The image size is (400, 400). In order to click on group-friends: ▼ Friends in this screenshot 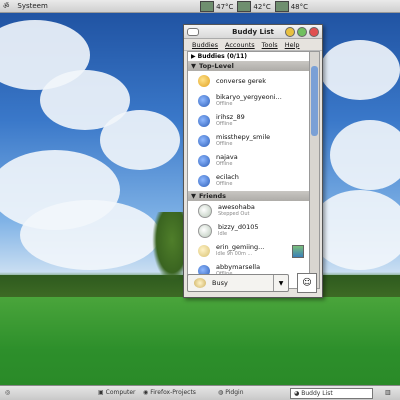, I will do `click(249, 196)`.